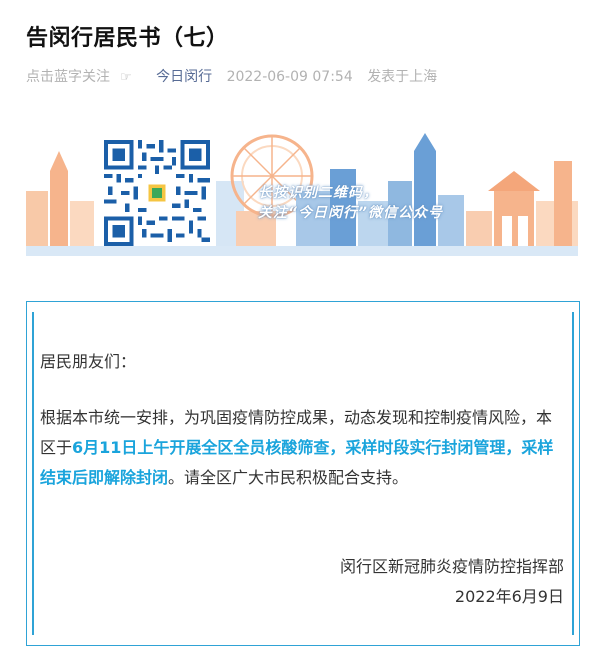  I want to click on qr-code, so click(157, 193).